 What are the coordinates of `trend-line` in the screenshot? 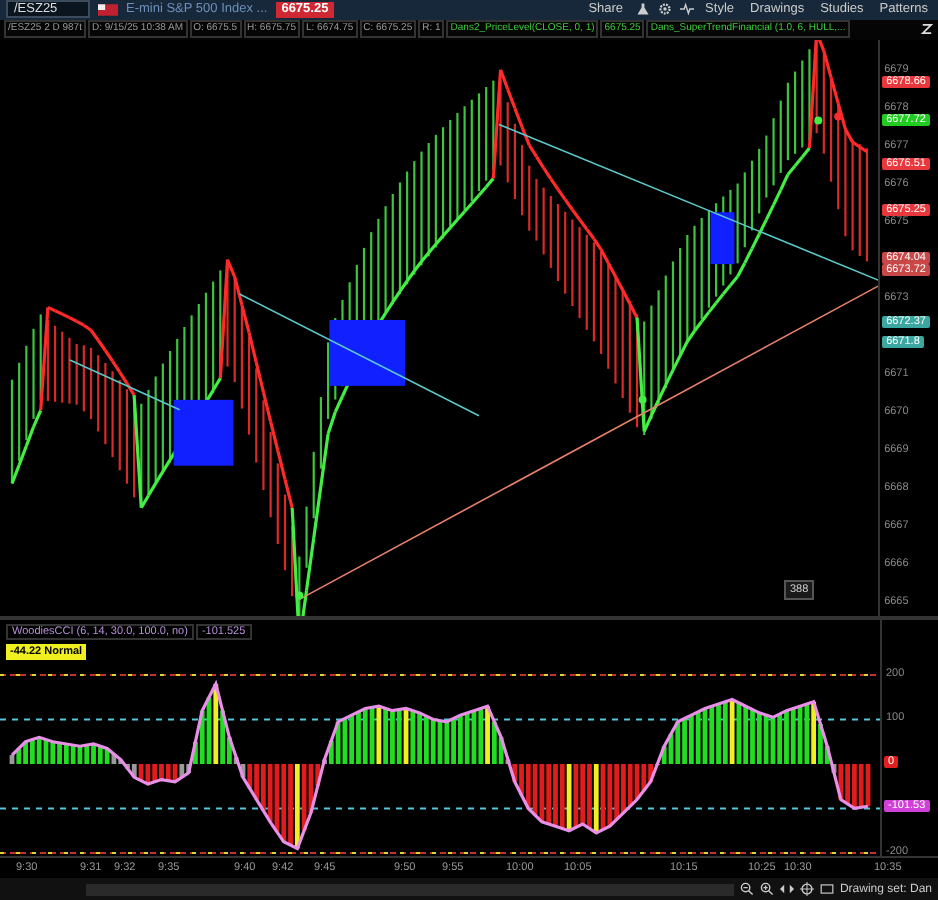 It's located at (125, 384).